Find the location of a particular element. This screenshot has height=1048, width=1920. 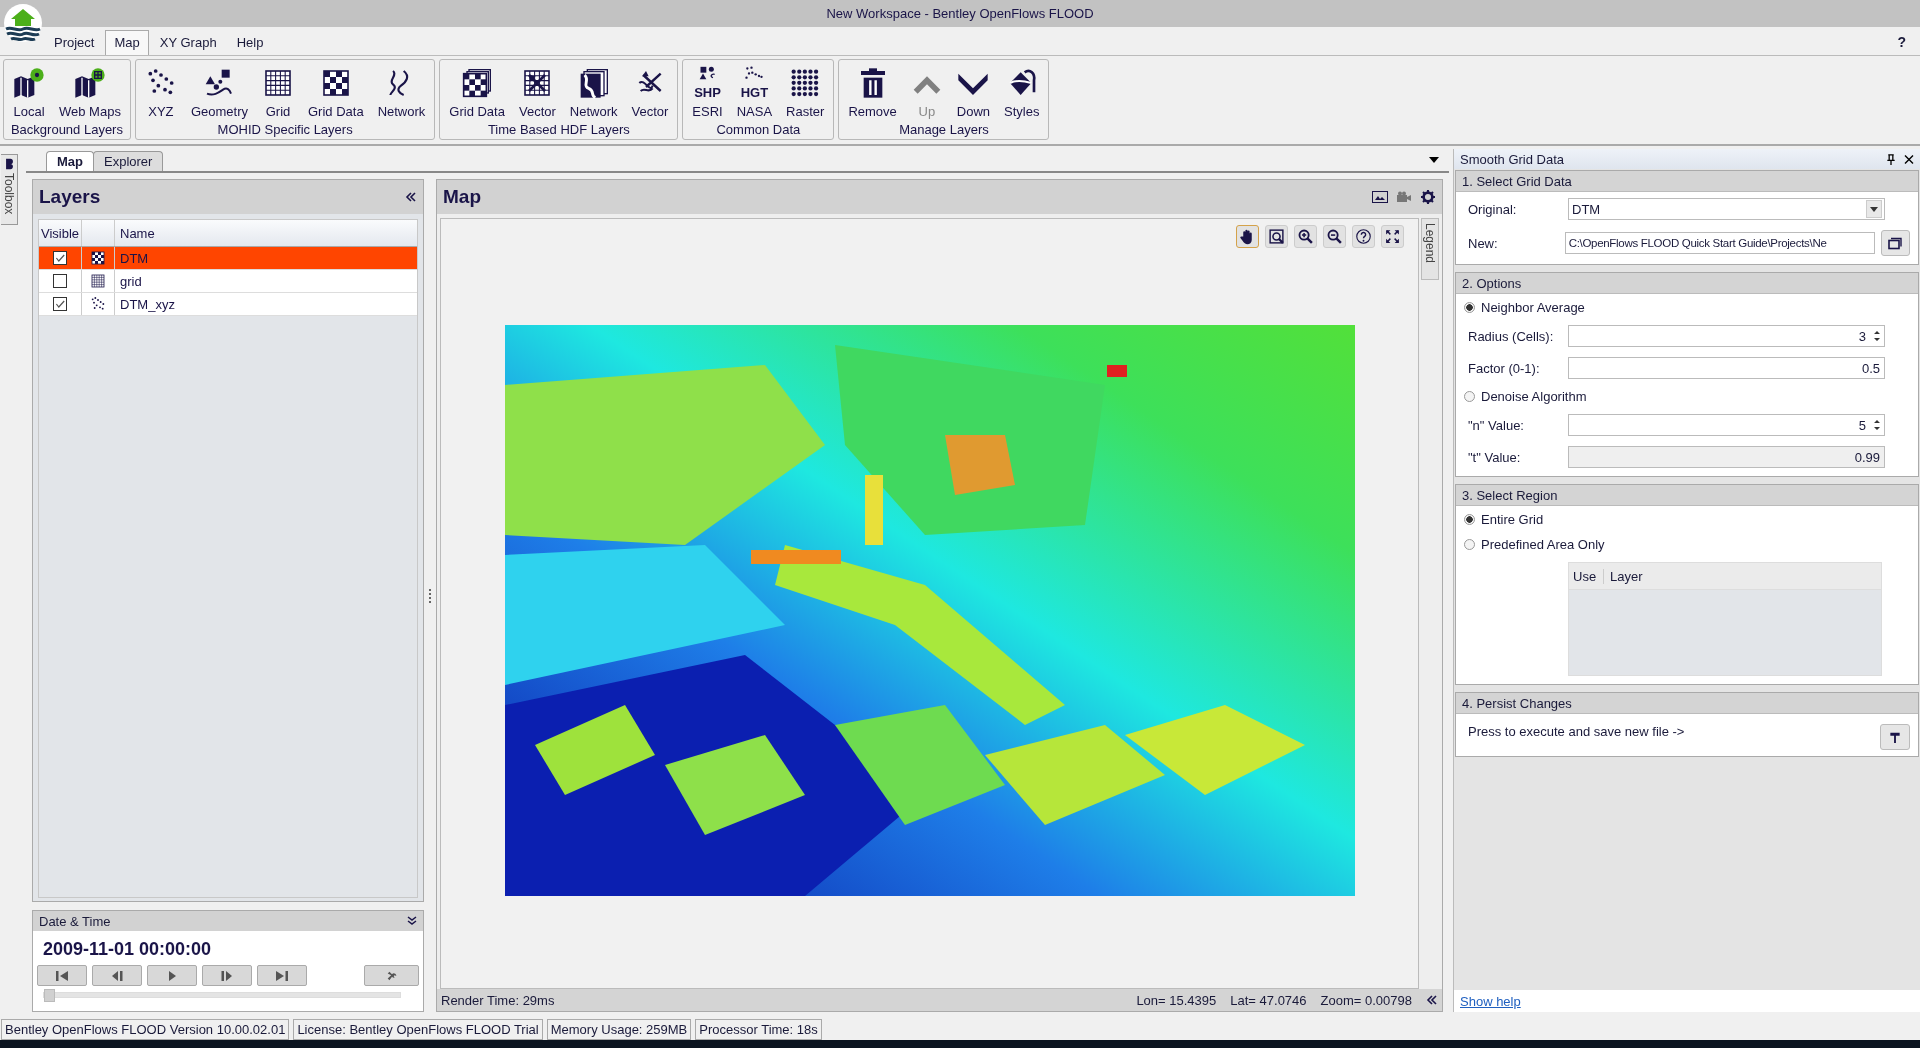

status-field: Processor Time: 18s is located at coordinates (758, 1029).